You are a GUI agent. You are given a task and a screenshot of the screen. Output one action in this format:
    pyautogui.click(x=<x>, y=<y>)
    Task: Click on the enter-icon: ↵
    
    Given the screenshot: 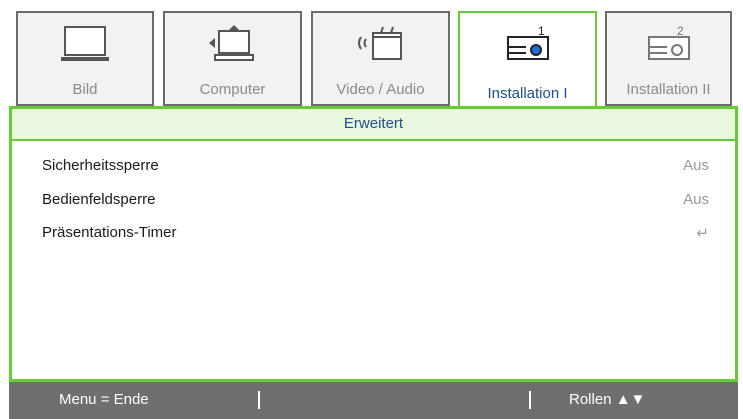 What is the action you would take?
    pyautogui.click(x=702, y=233)
    